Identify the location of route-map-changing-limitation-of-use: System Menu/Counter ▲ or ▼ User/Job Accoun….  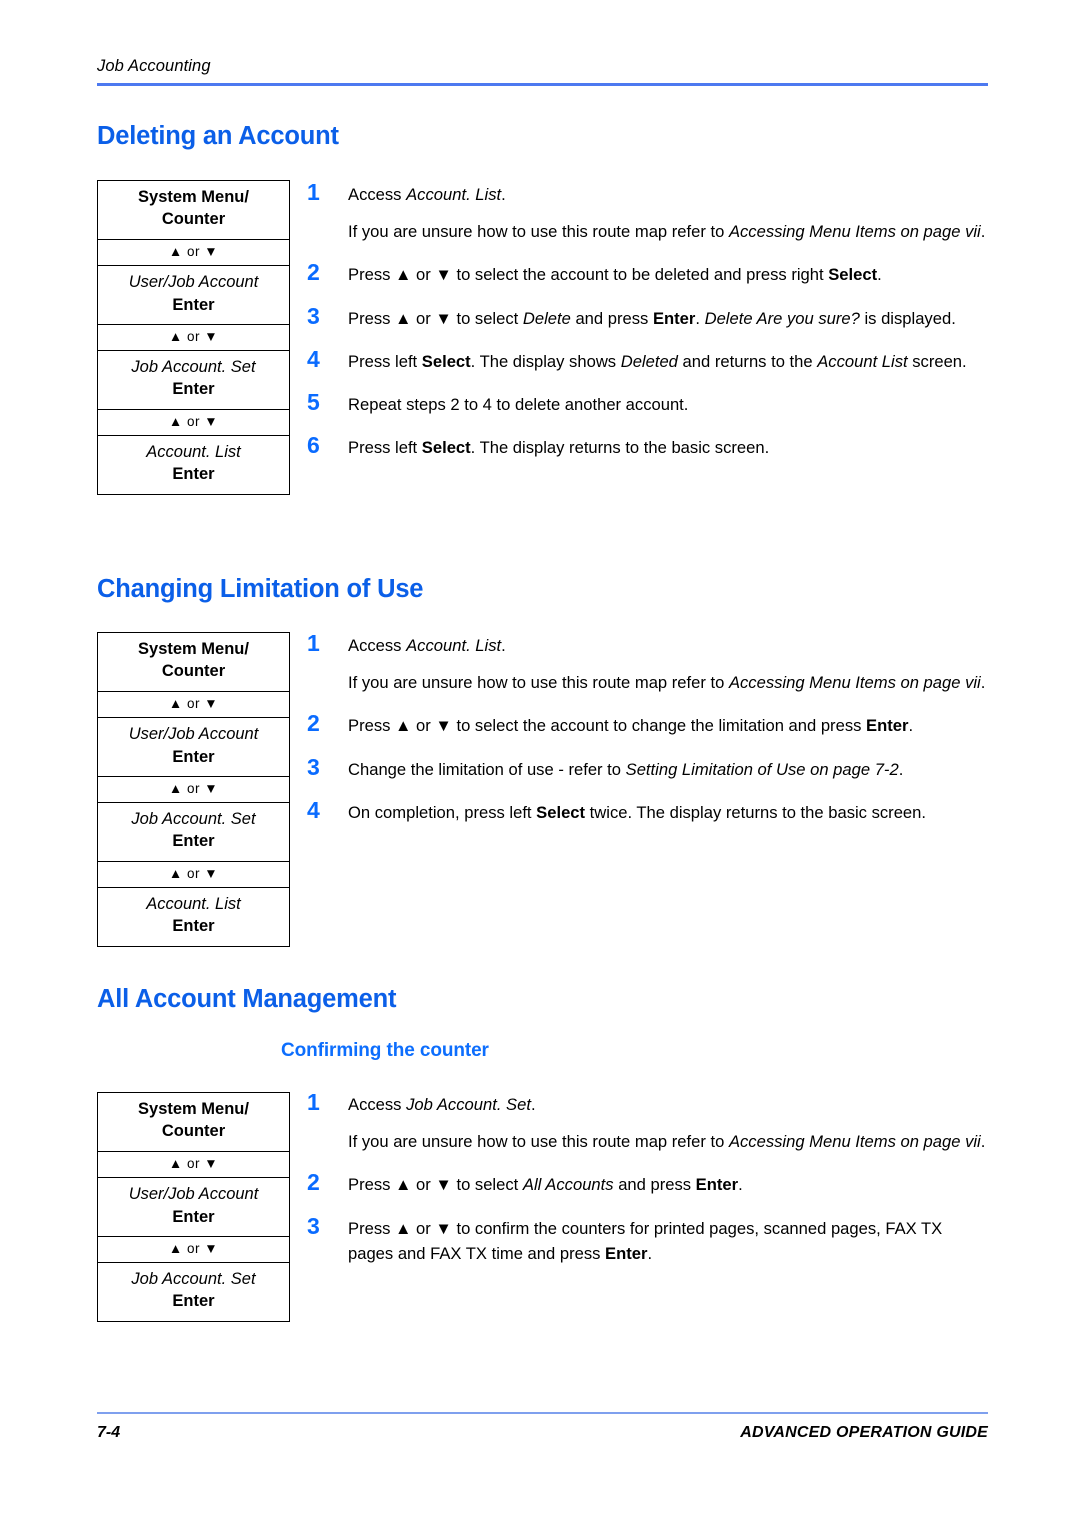
(193, 789).